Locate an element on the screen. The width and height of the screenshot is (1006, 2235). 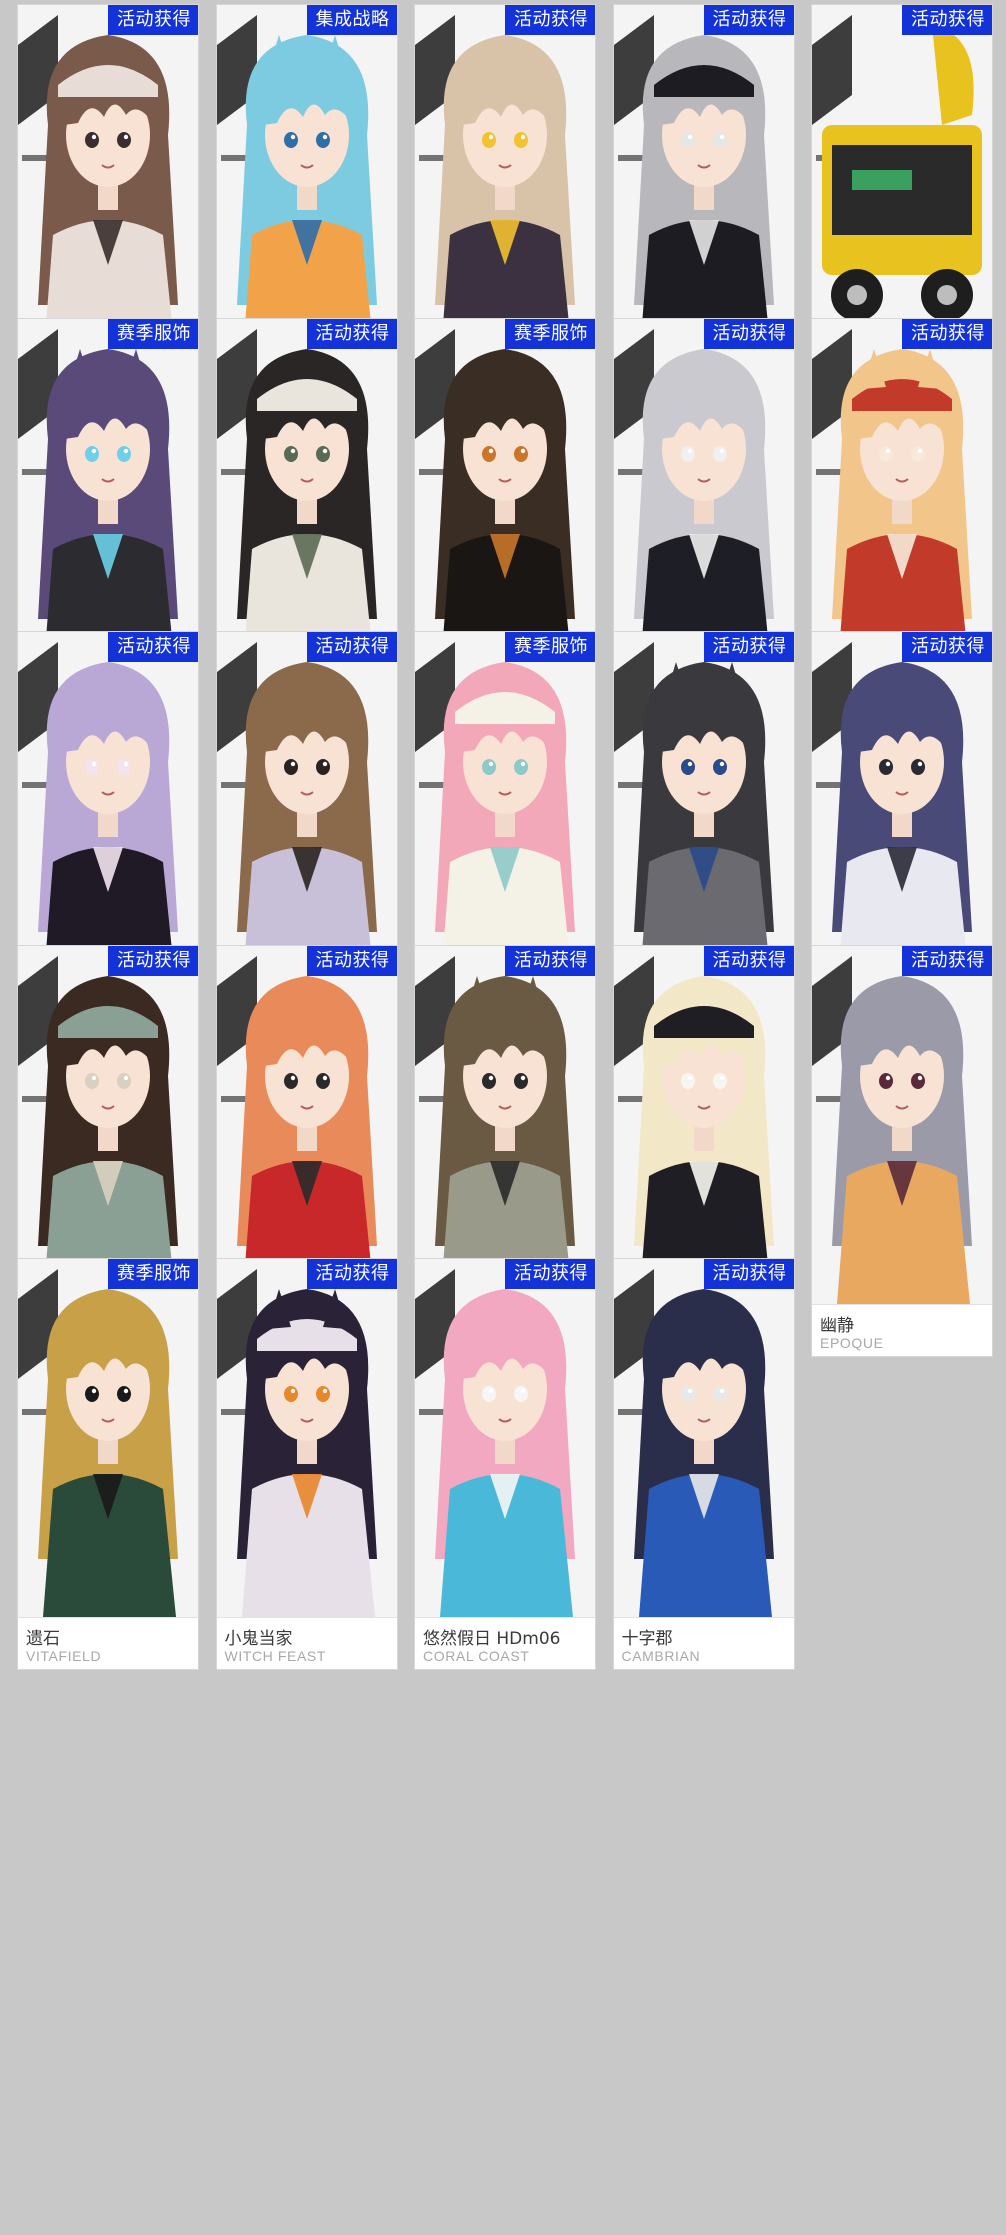
vehicle-machine-icon is located at coordinates (902, 184).